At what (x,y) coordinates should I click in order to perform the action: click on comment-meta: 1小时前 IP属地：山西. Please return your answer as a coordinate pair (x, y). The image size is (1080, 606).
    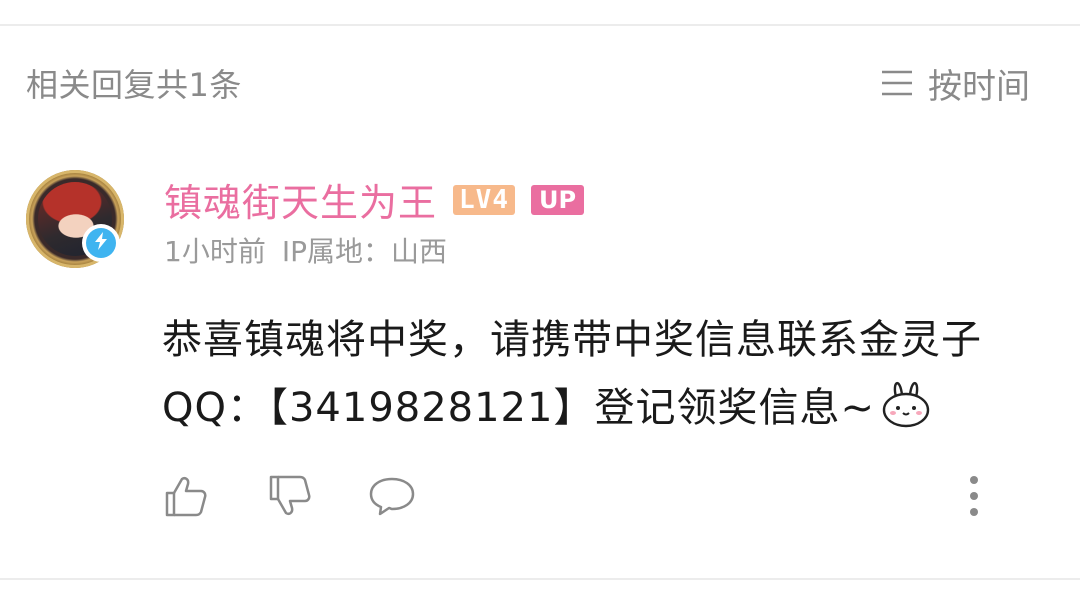
    Looking at the image, I should click on (305, 250).